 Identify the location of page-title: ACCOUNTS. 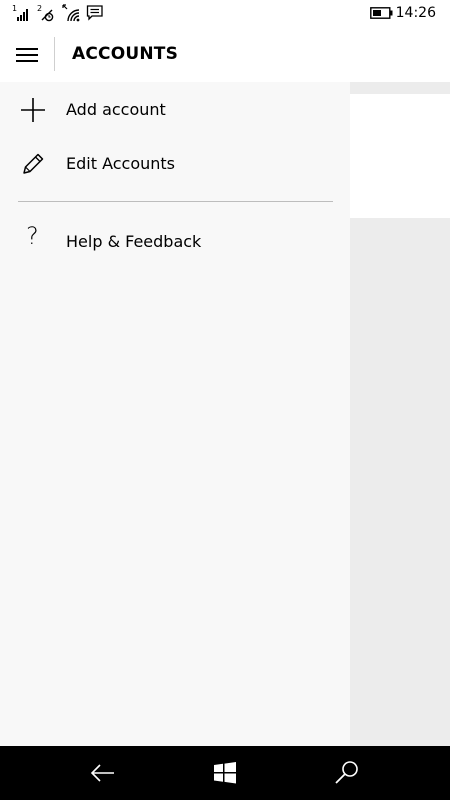
(125, 54).